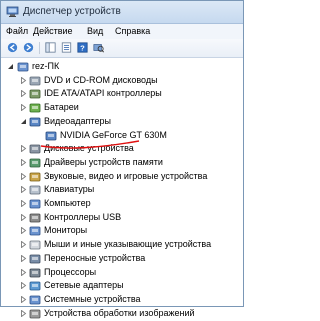  What do you see at coordinates (121, 204) in the screenshot?
I see `tree-category-item: Компьютер` at bounding box center [121, 204].